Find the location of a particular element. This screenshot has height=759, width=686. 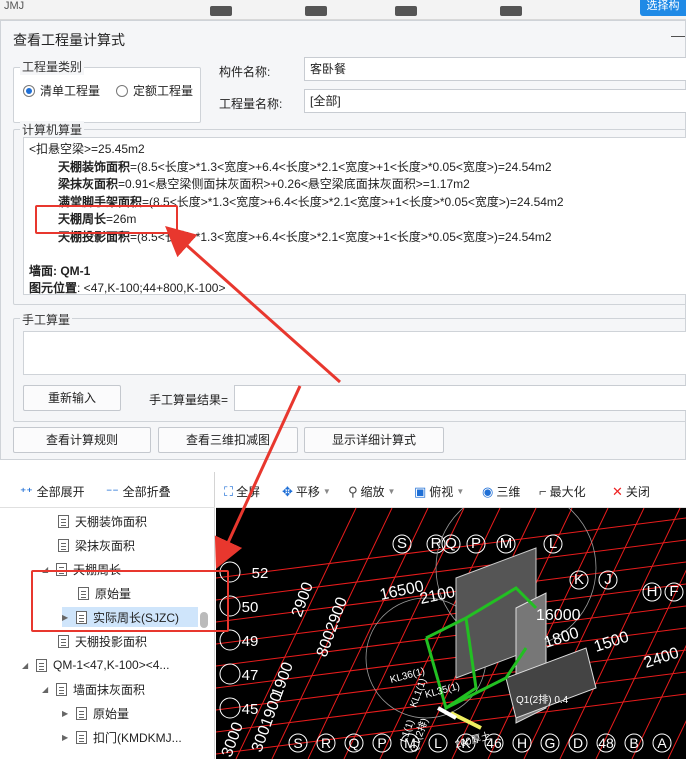

arrow-to-perimeter is located at coordinates (253, 305).